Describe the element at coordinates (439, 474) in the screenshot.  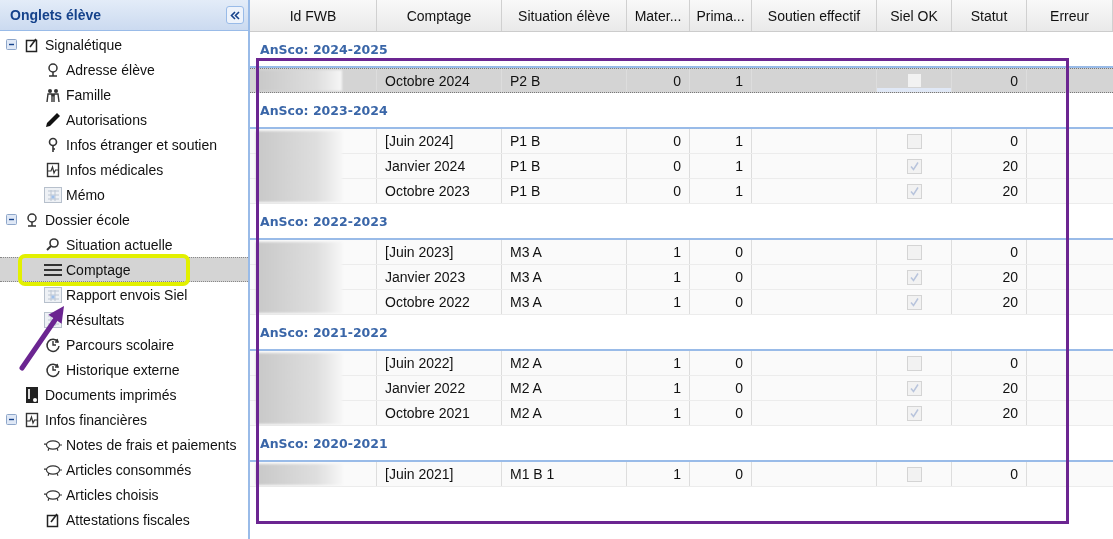
I see `table-cell: [Juin 2021]` at that location.